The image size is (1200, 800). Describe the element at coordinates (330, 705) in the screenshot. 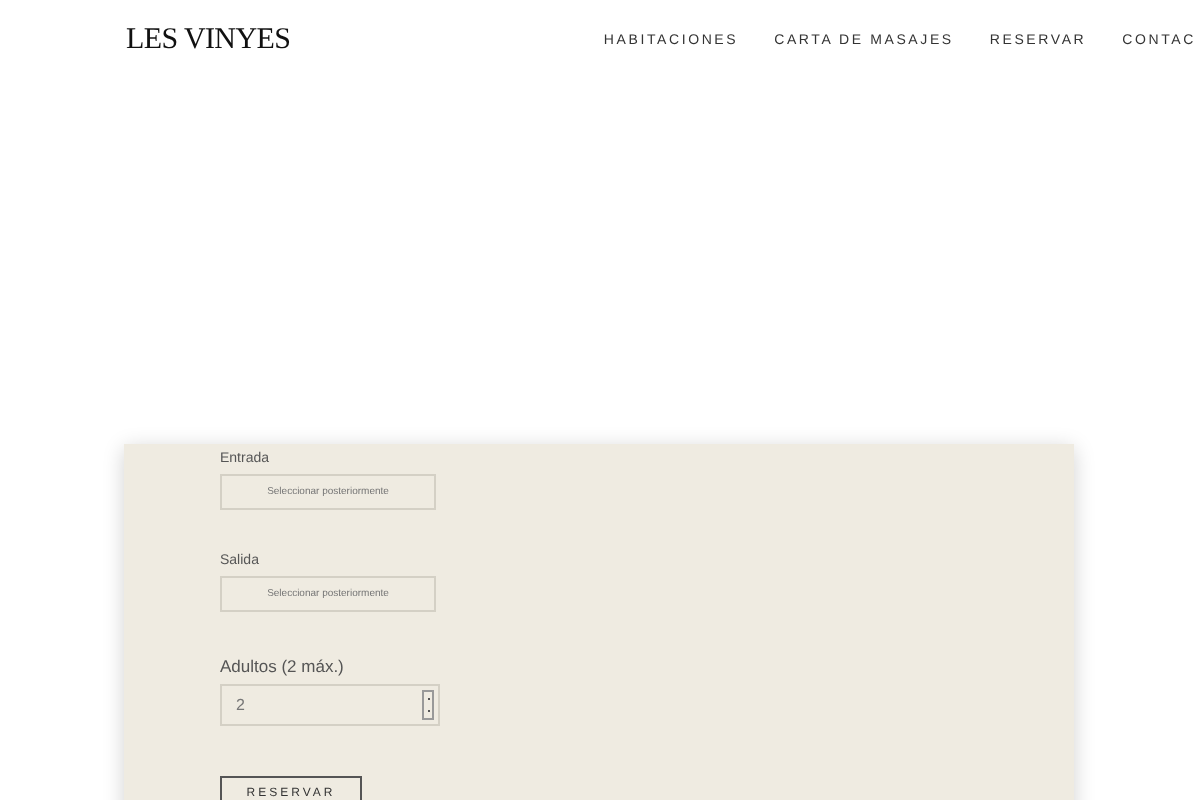

I see `number-field: 2` at that location.